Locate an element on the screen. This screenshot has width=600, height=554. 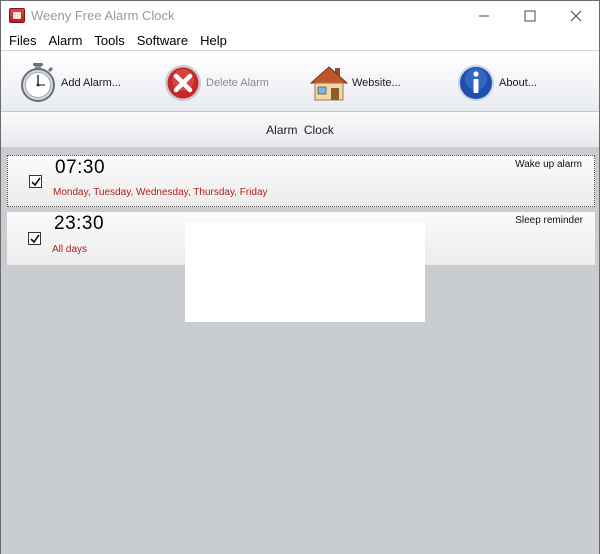
alarm-2-time: 23:30 is located at coordinates (79, 223).